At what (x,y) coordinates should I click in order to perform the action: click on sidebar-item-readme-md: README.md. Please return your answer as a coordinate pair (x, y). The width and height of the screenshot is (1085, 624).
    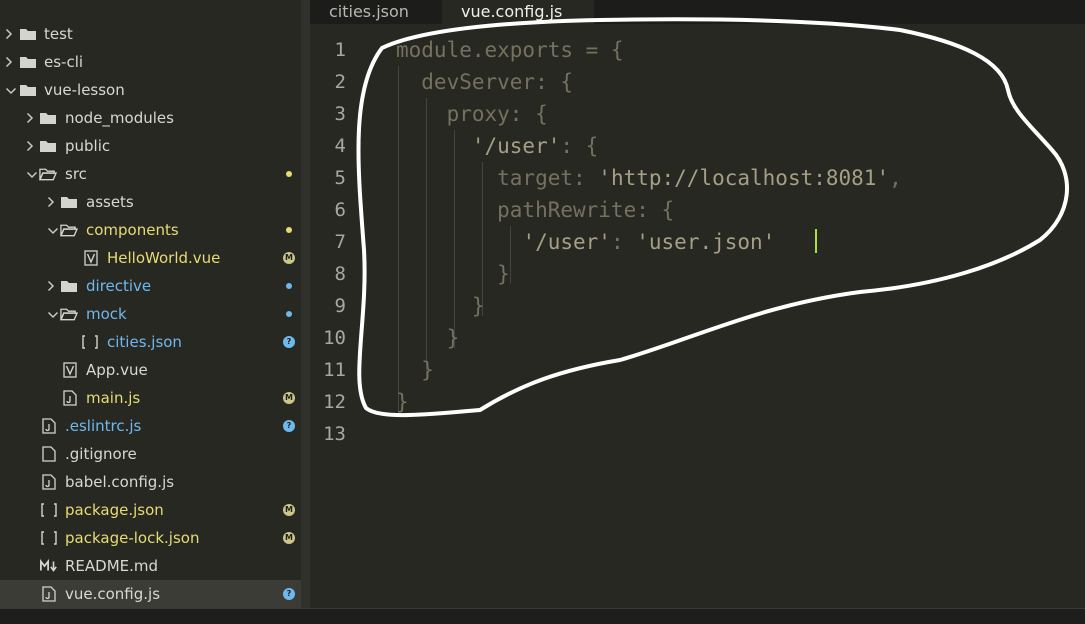
    Looking at the image, I should click on (150, 566).